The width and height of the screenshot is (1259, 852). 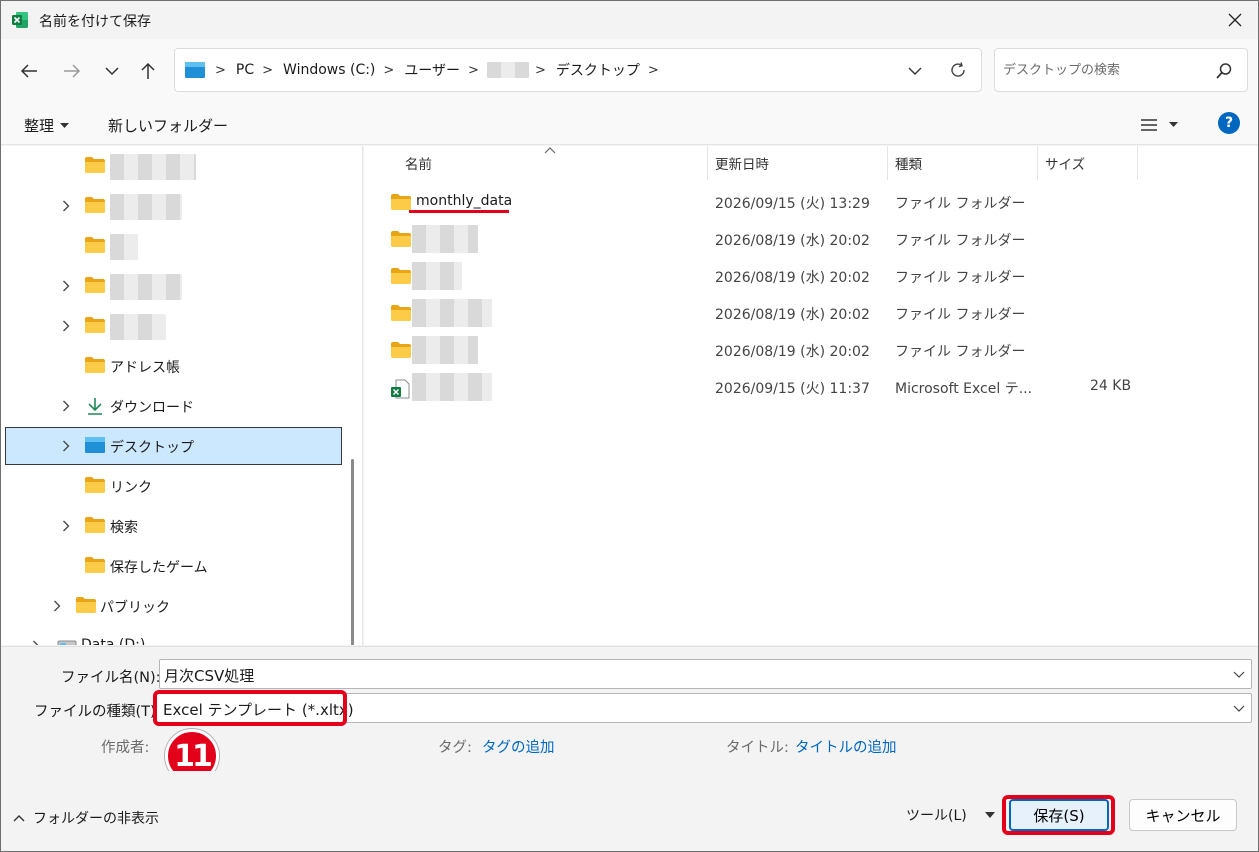 I want to click on crumb-users: ユーザー, so click(x=432, y=70).